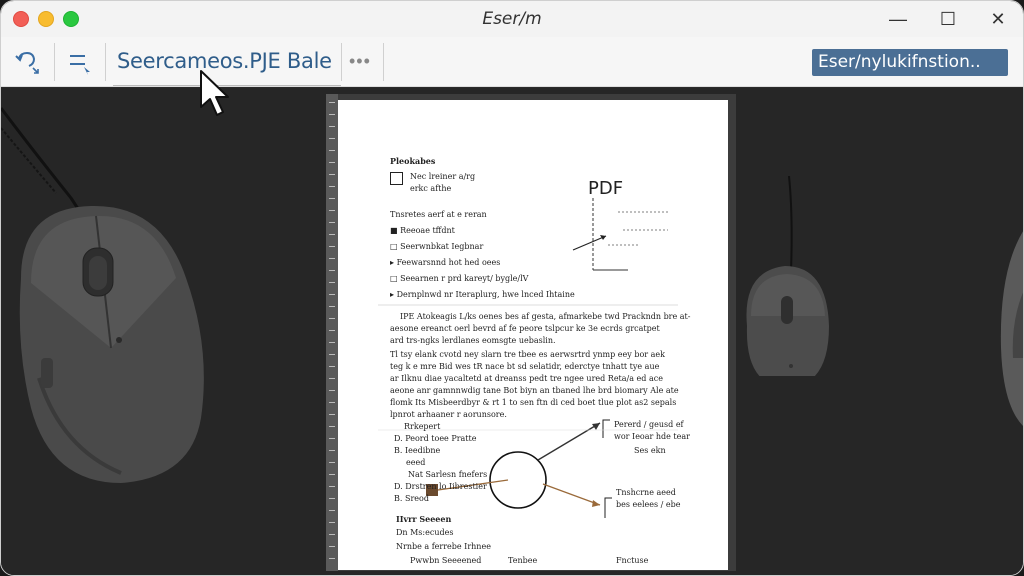 The height and width of the screenshot is (576, 1024). I want to click on window-title: Eser/m, so click(512, 19).